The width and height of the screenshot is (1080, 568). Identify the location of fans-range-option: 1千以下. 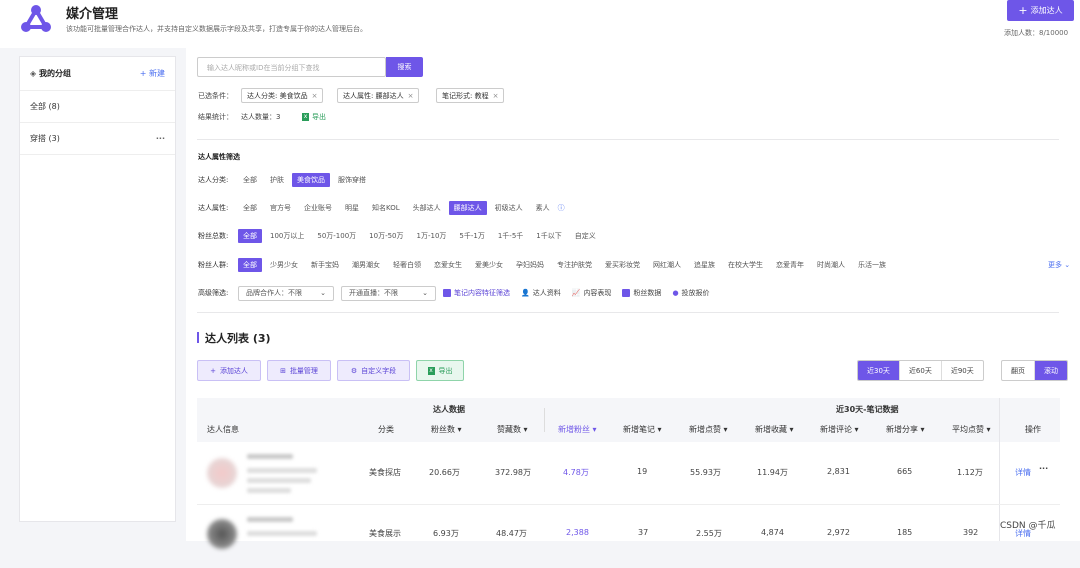
(548, 236).